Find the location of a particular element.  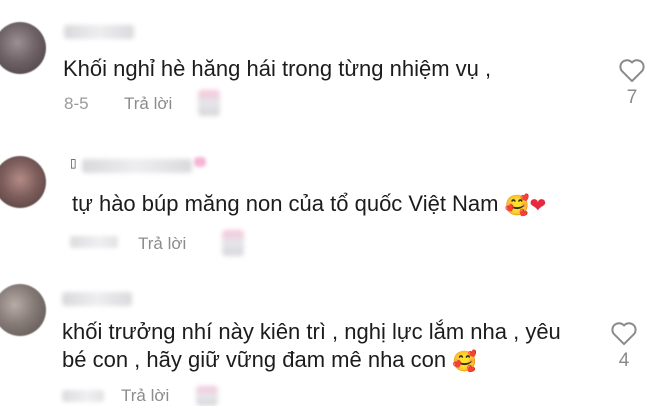

comment-text-line-2: bé con , hãy giữ vững đam mê nha con 🥰 is located at coordinates (269, 360).